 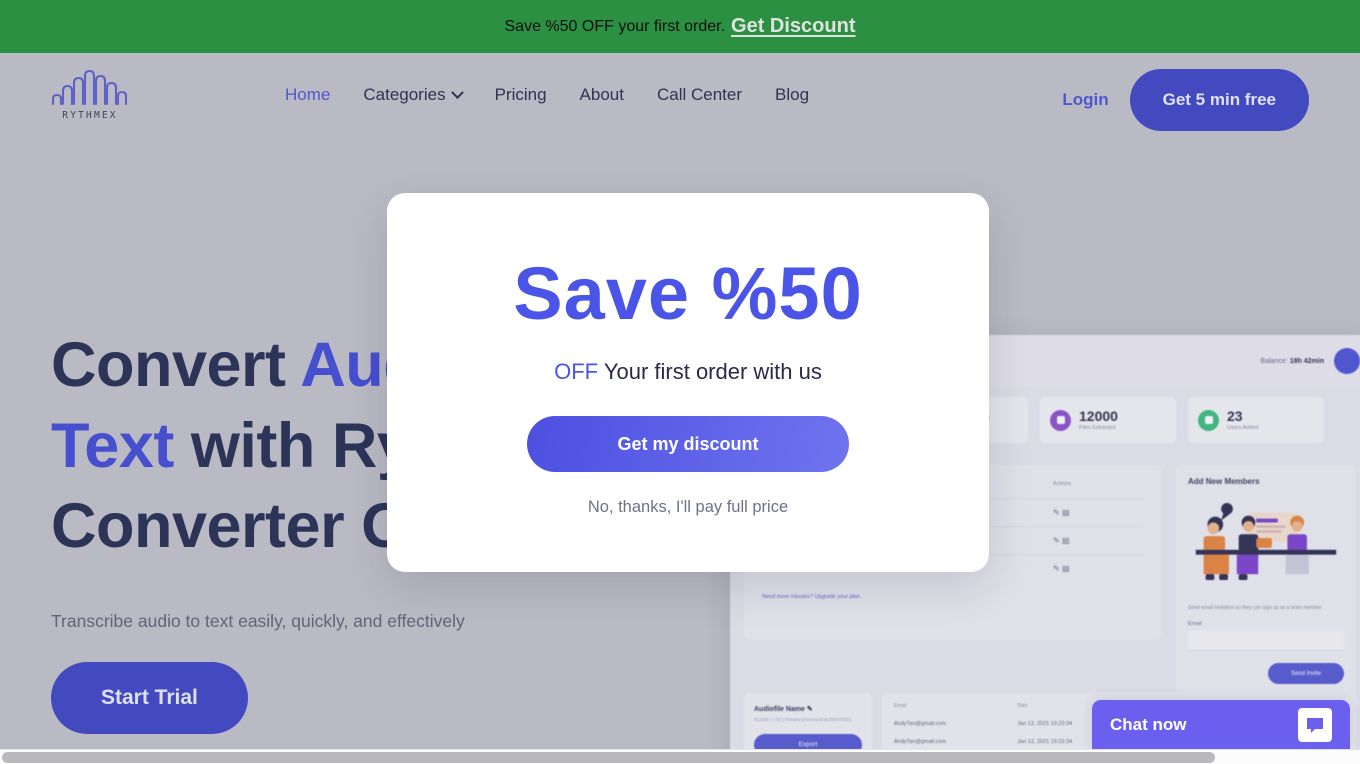 I want to click on scrollbar-thumb, so click(x=608, y=757).